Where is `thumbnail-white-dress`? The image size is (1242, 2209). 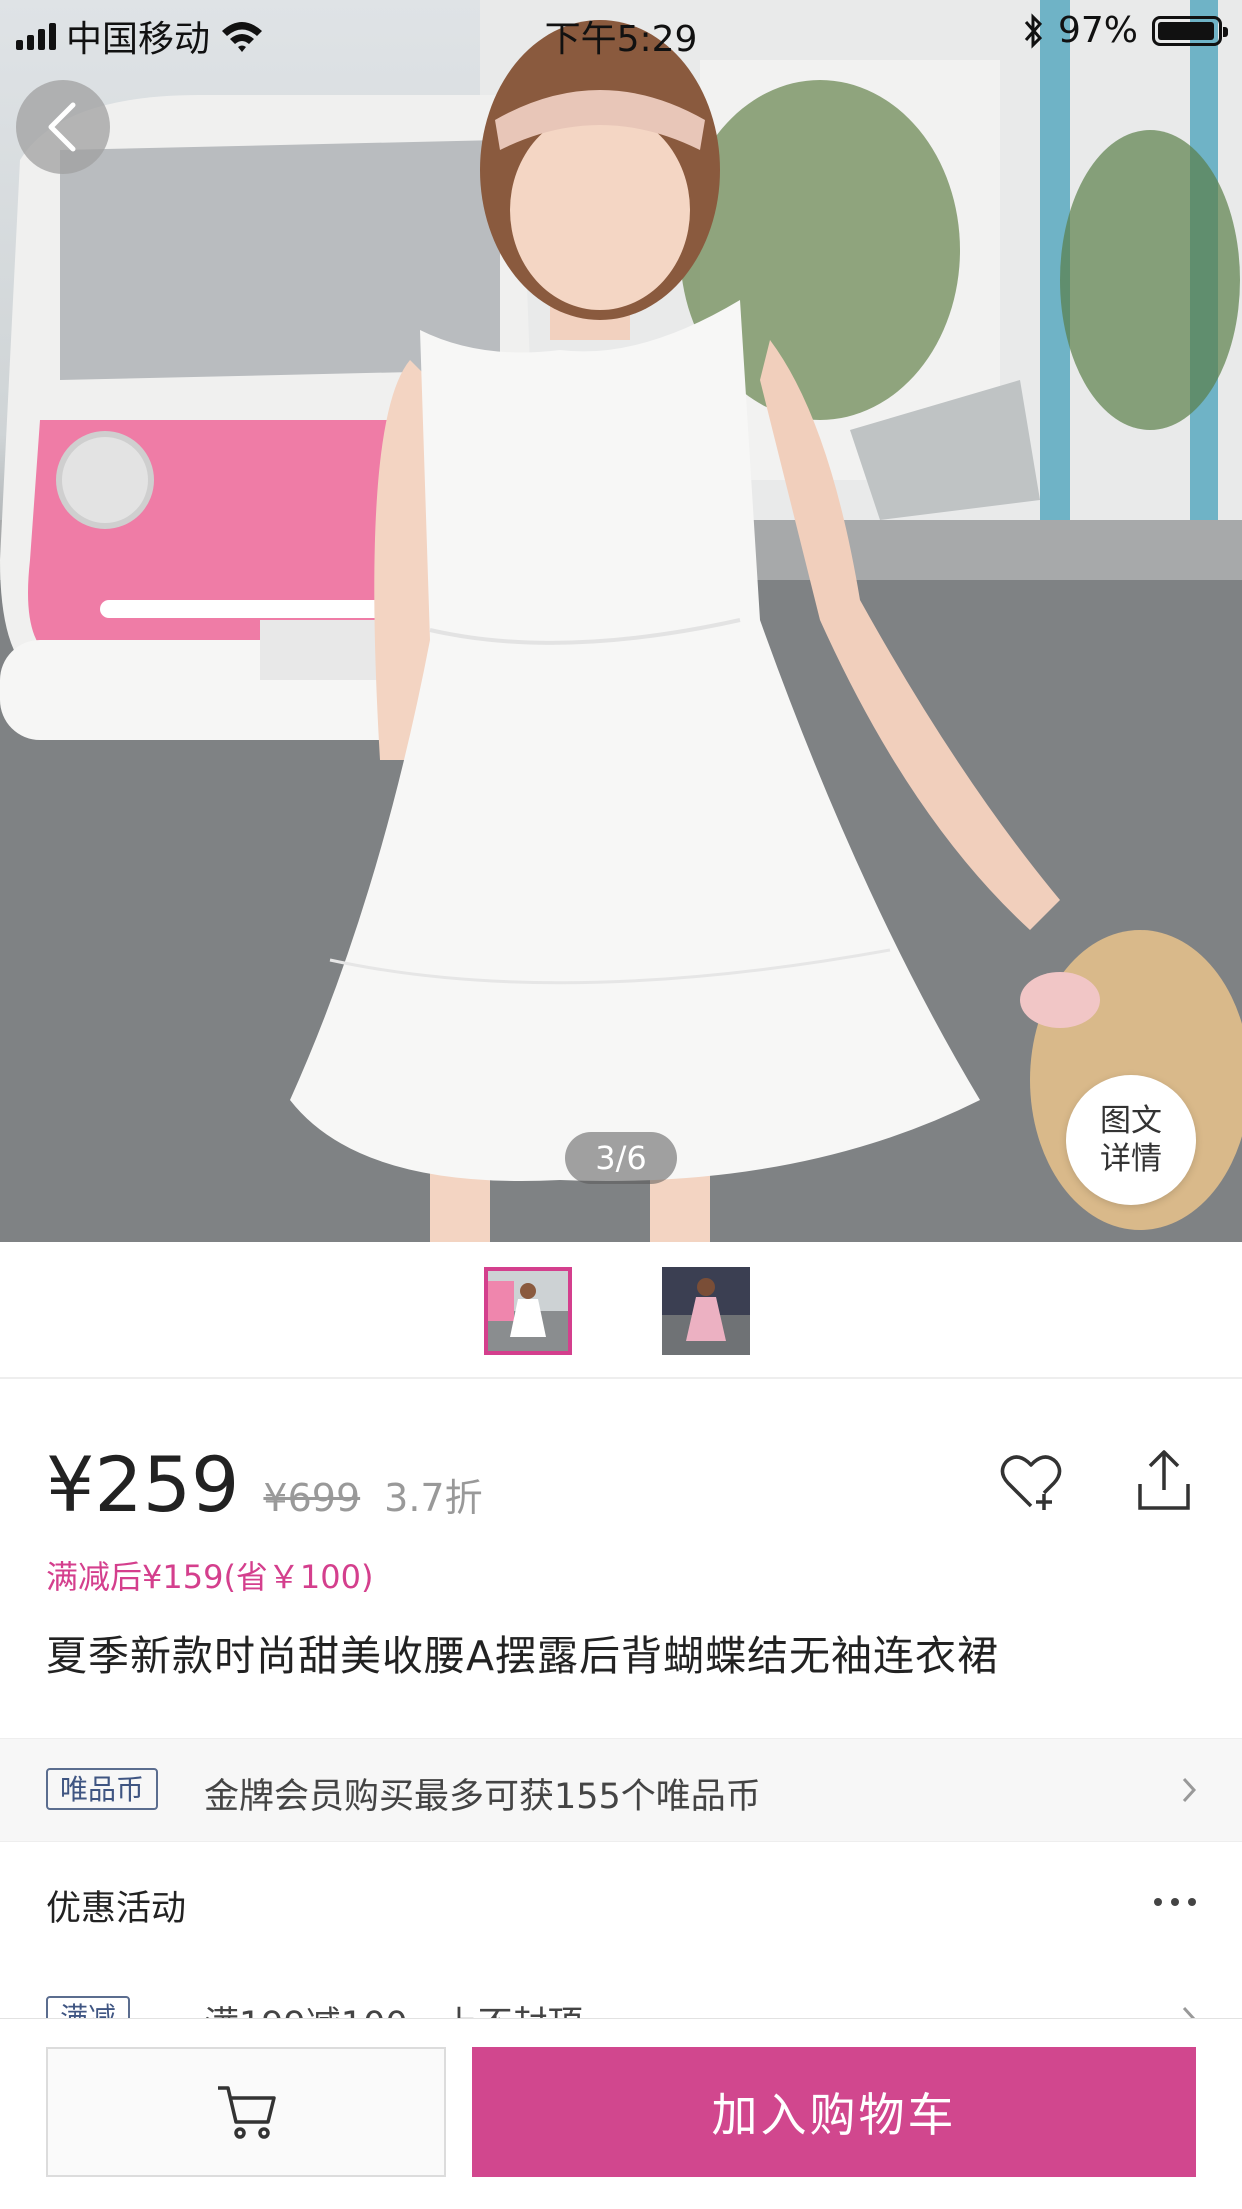
thumbnail-white-dress is located at coordinates (528, 1311).